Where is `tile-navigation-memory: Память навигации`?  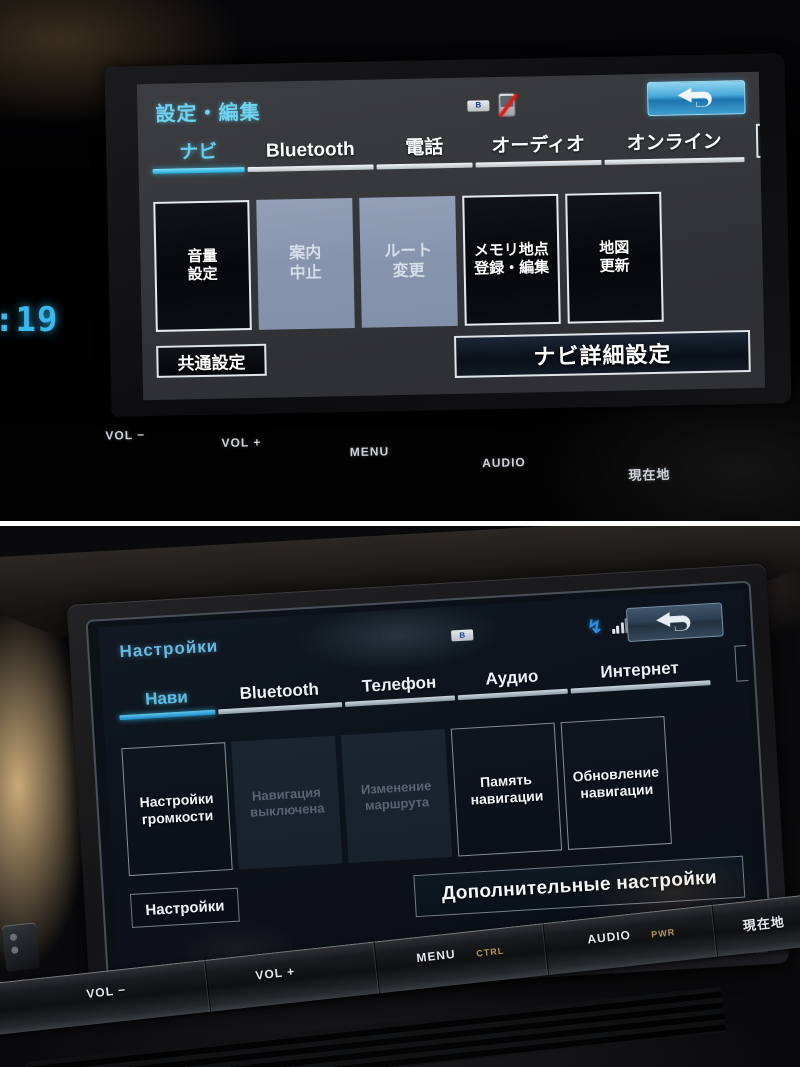
tile-navigation-memory: Память навигации is located at coordinates (506, 789).